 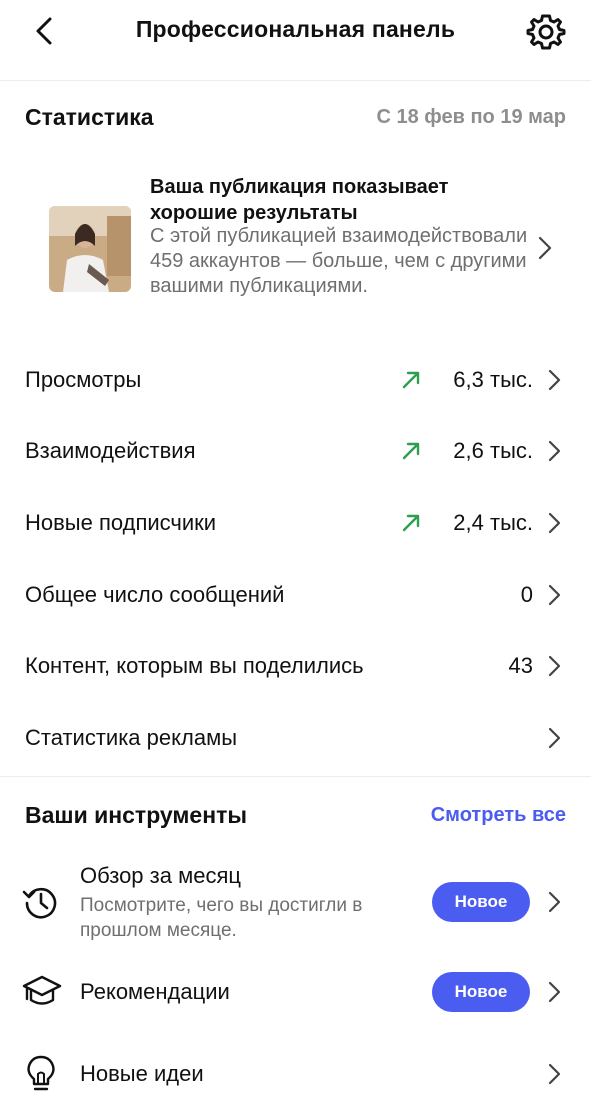 What do you see at coordinates (546, 32) in the screenshot?
I see `gear-icon` at bounding box center [546, 32].